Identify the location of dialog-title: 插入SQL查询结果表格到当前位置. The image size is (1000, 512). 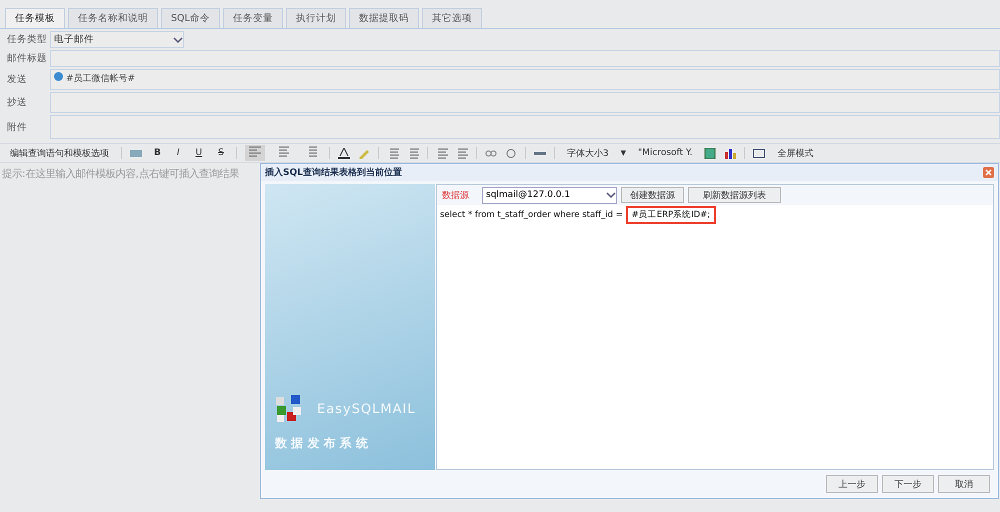
(333, 172).